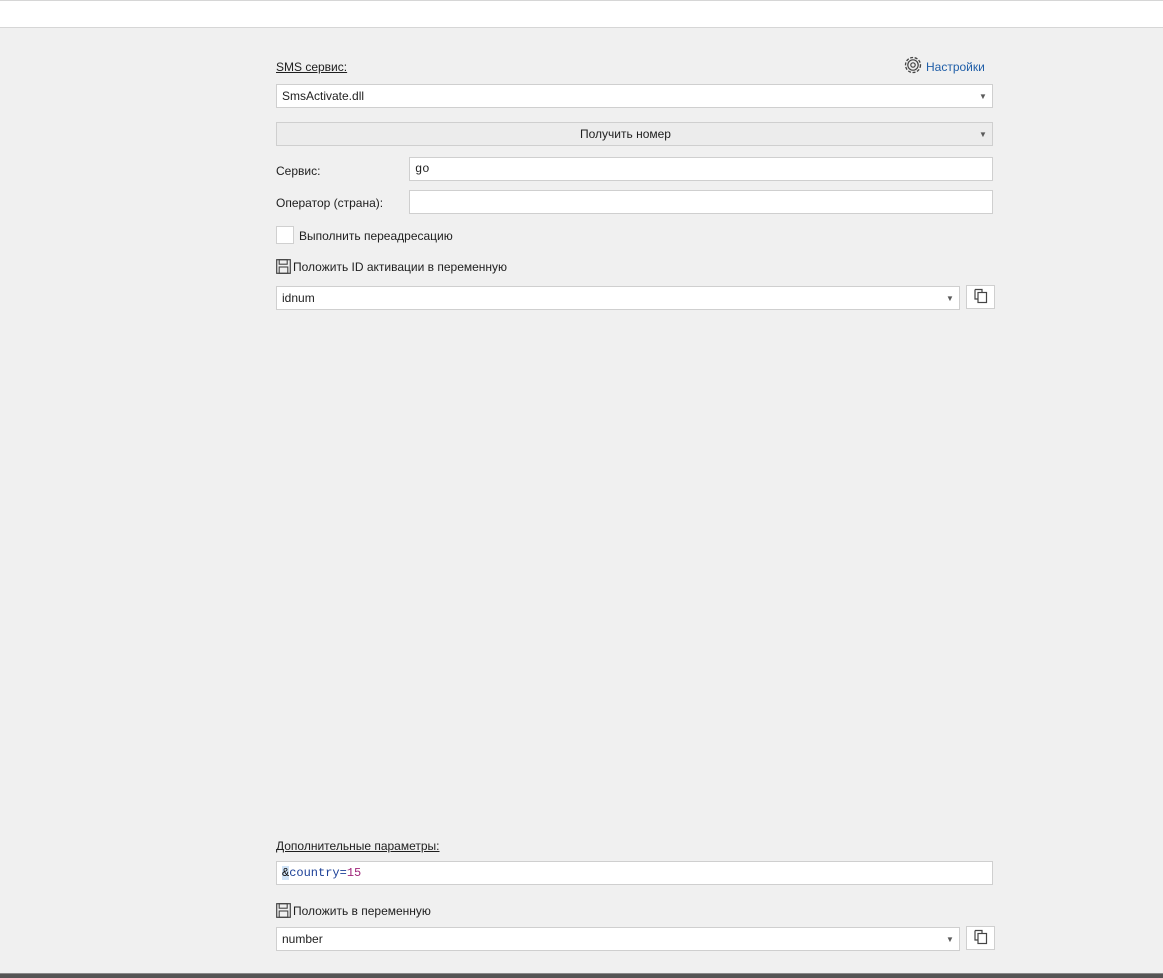 The image size is (1163, 978). I want to click on param-value: 15, so click(354, 873).